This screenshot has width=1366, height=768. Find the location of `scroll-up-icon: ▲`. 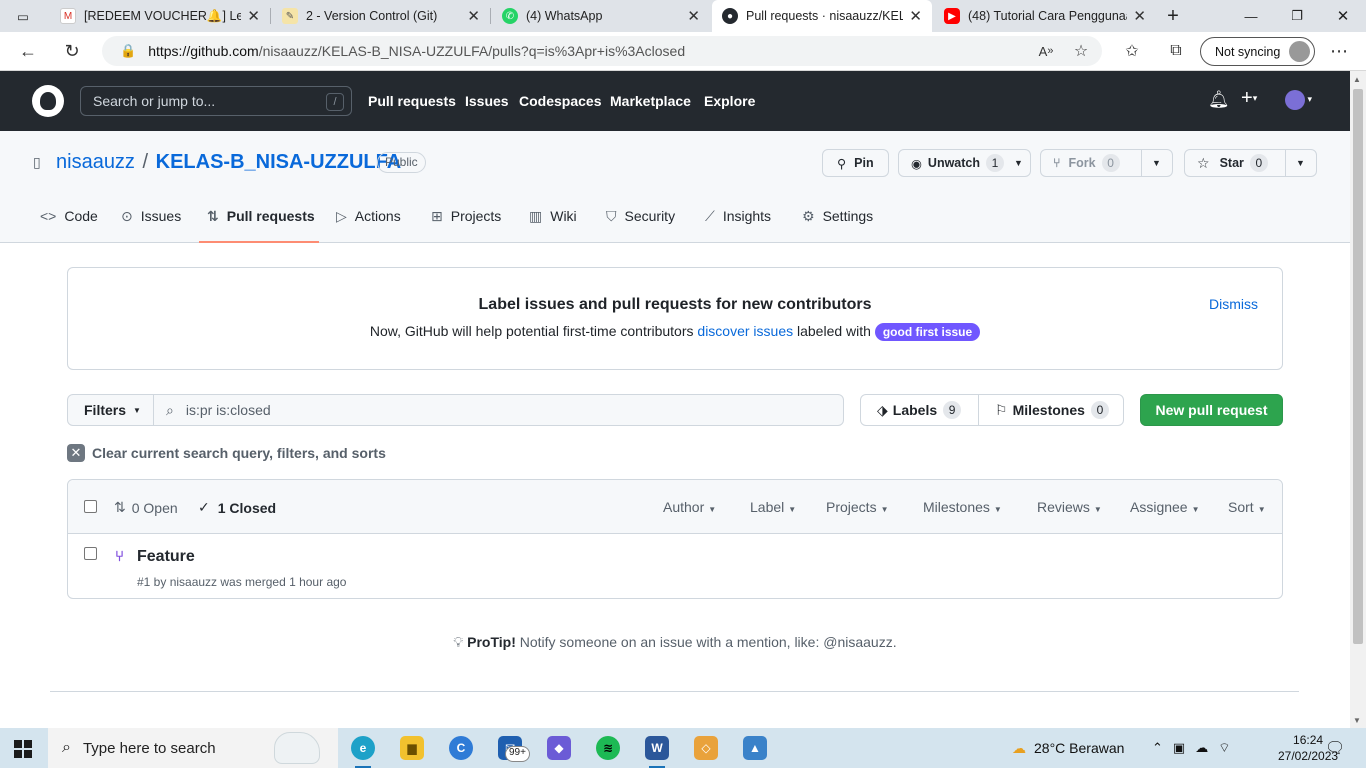

scroll-up-icon: ▲ is located at coordinates (1357, 79).